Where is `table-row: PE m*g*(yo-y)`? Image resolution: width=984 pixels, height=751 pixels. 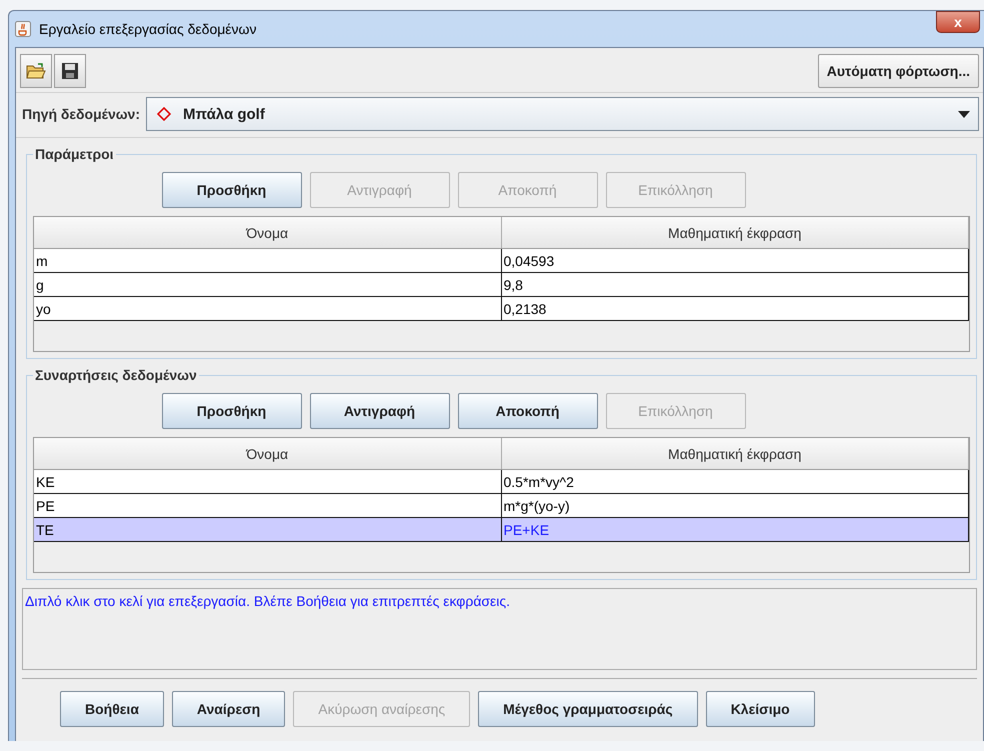
table-row: PE m*g*(yo-y) is located at coordinates (501, 506).